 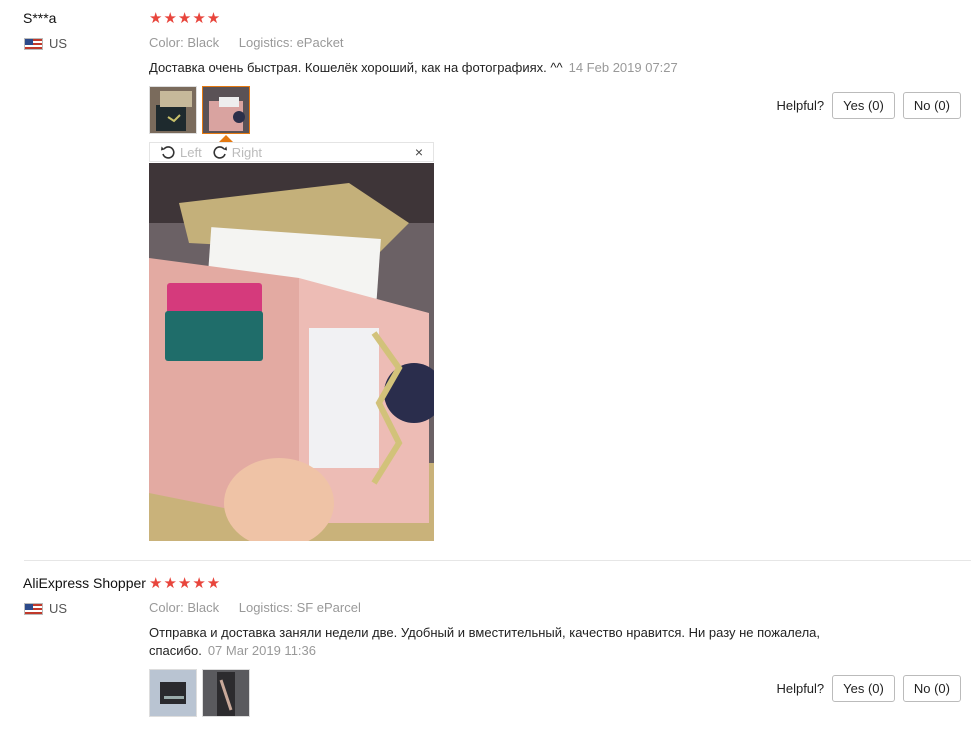 I want to click on reviewer-name: S***a, so click(x=40, y=18).